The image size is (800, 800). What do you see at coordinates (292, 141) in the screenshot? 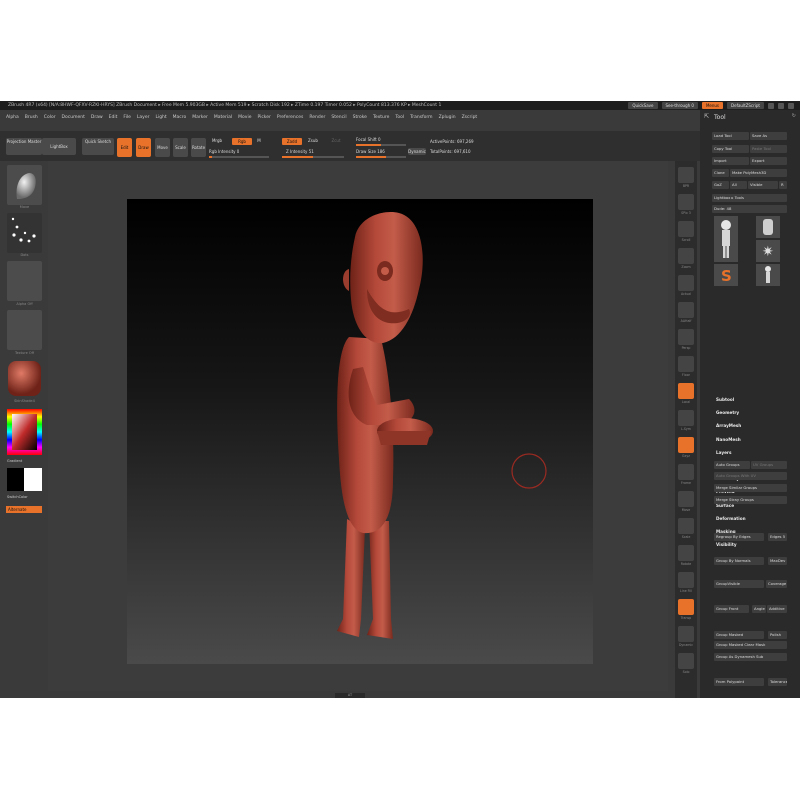
I see `zadd-button: Zadd` at bounding box center [292, 141].